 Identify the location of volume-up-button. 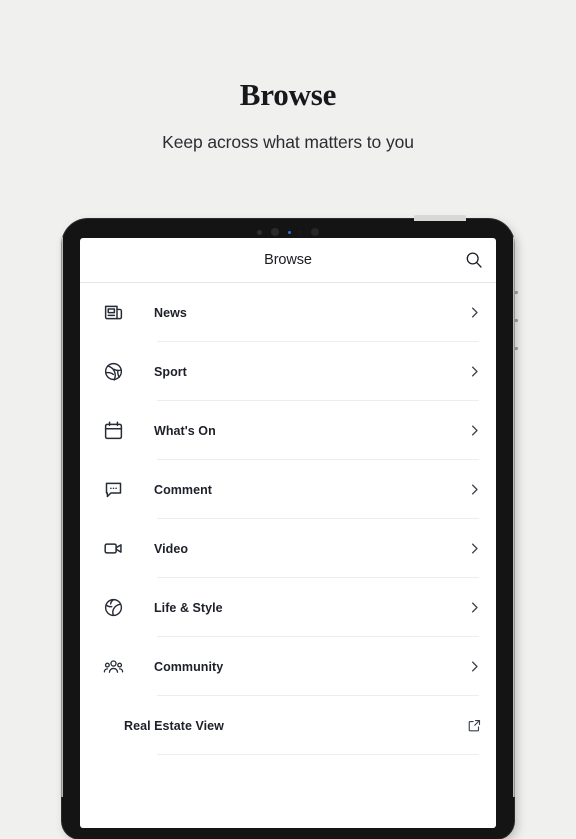
(516, 292).